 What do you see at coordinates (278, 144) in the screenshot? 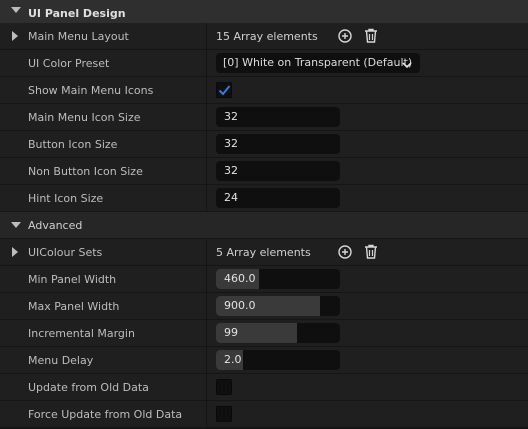
I see `button-icon-size-input: 32` at bounding box center [278, 144].